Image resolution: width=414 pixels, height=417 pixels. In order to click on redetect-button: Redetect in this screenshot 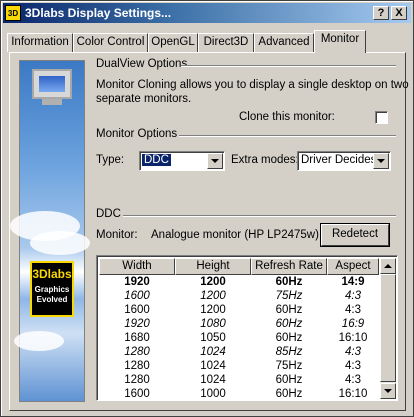, I will do `click(355, 235)`.